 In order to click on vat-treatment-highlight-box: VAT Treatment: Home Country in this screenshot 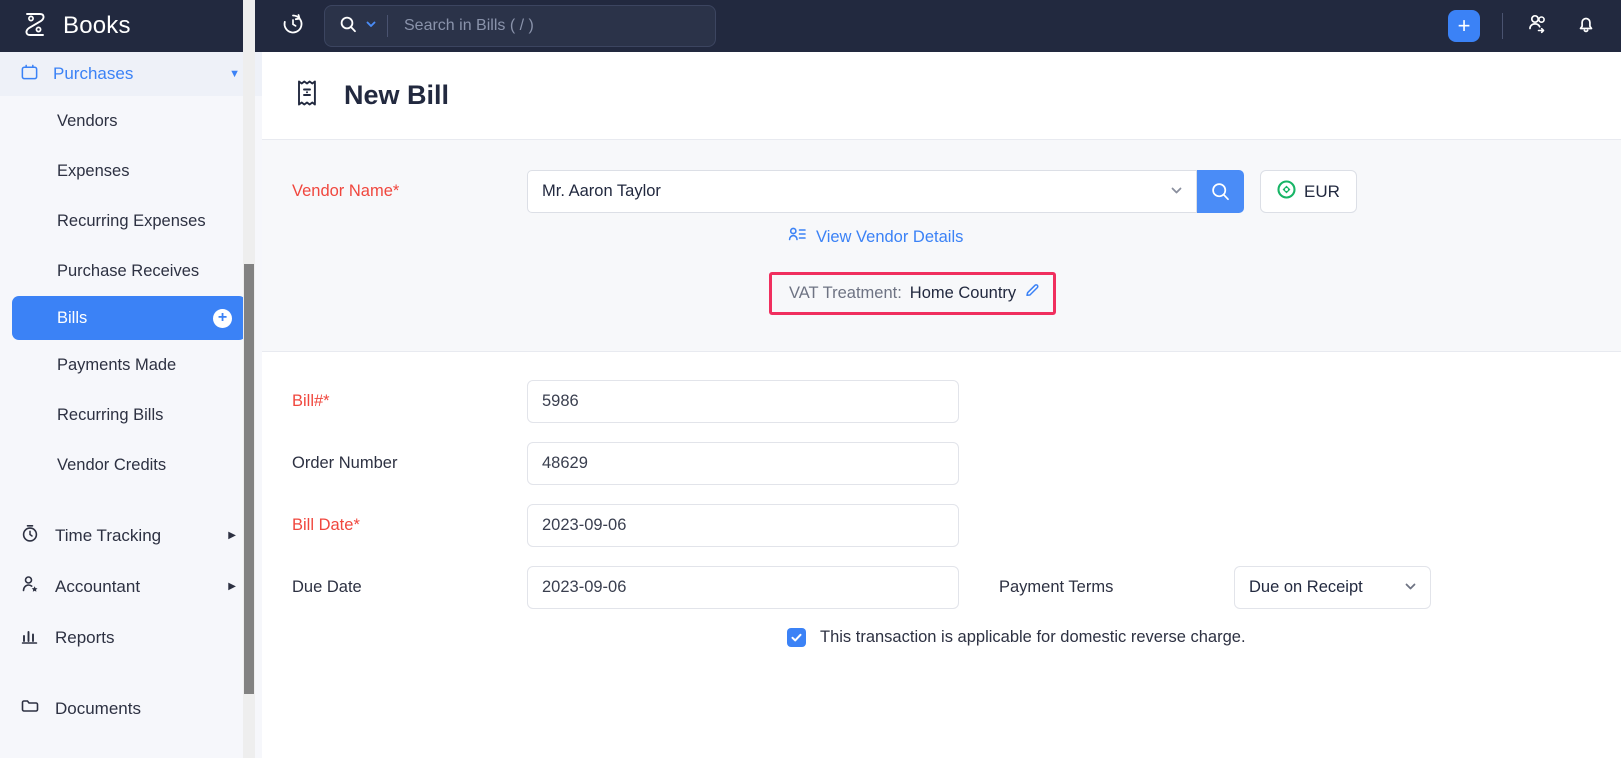, I will do `click(913, 293)`.